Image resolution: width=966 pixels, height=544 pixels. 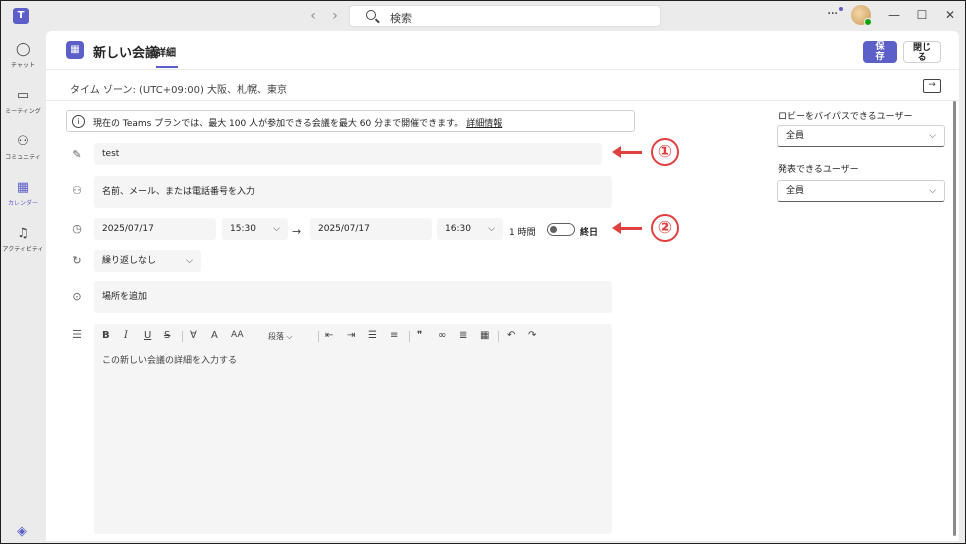 I want to click on start-time-value: 15:30, so click(x=243, y=229).